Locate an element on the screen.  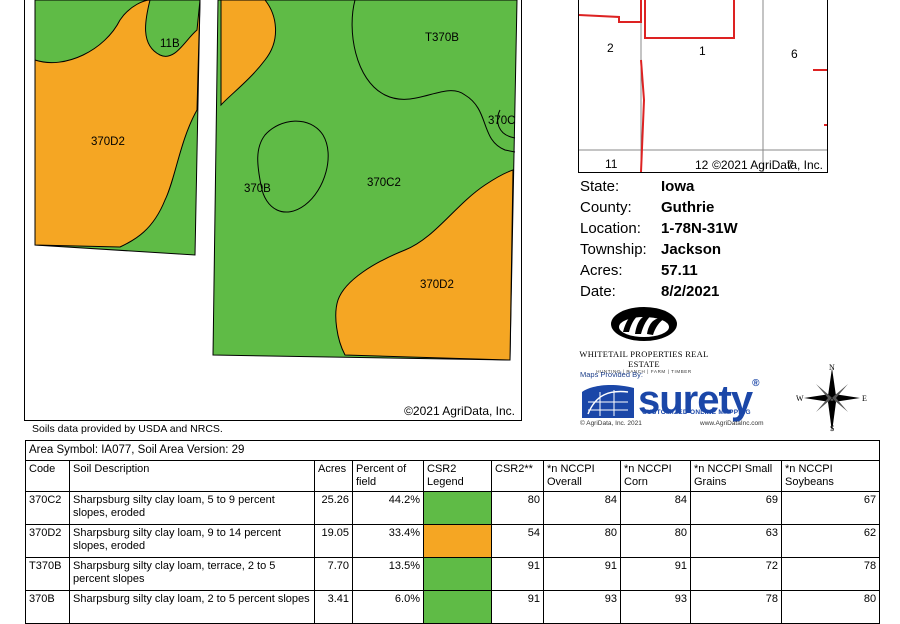
inset-copyright: ©2021 AgriData, Inc. is located at coordinates (767, 165).